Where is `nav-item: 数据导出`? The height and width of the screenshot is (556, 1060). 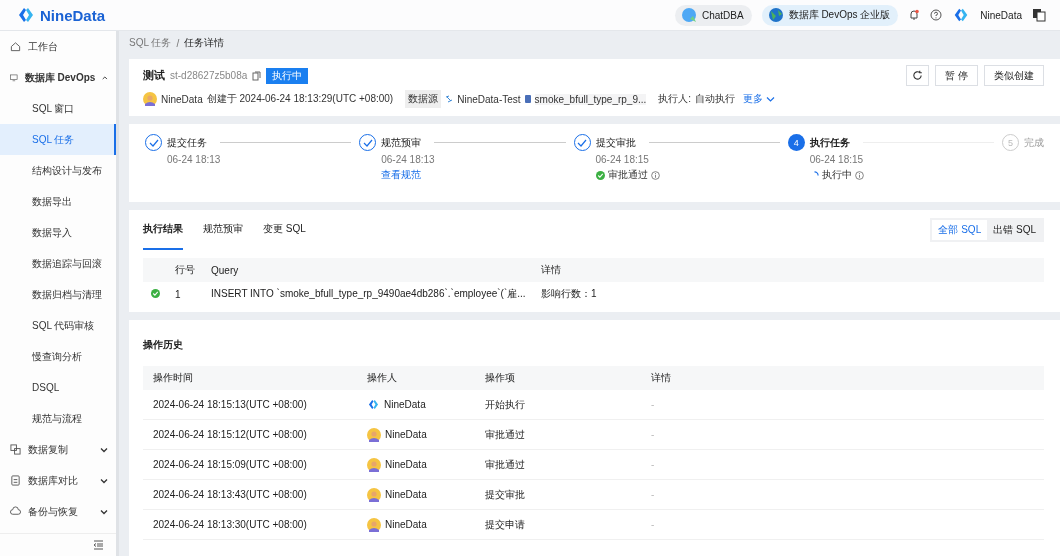 nav-item: 数据导出 is located at coordinates (58, 201).